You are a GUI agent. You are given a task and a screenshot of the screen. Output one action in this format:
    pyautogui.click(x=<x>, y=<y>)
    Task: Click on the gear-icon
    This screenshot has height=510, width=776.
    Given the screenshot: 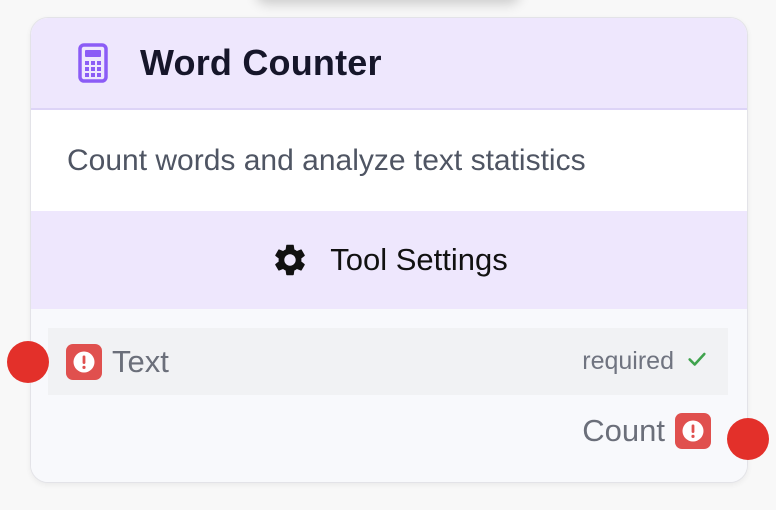 What is the action you would take?
    pyautogui.click(x=290, y=260)
    